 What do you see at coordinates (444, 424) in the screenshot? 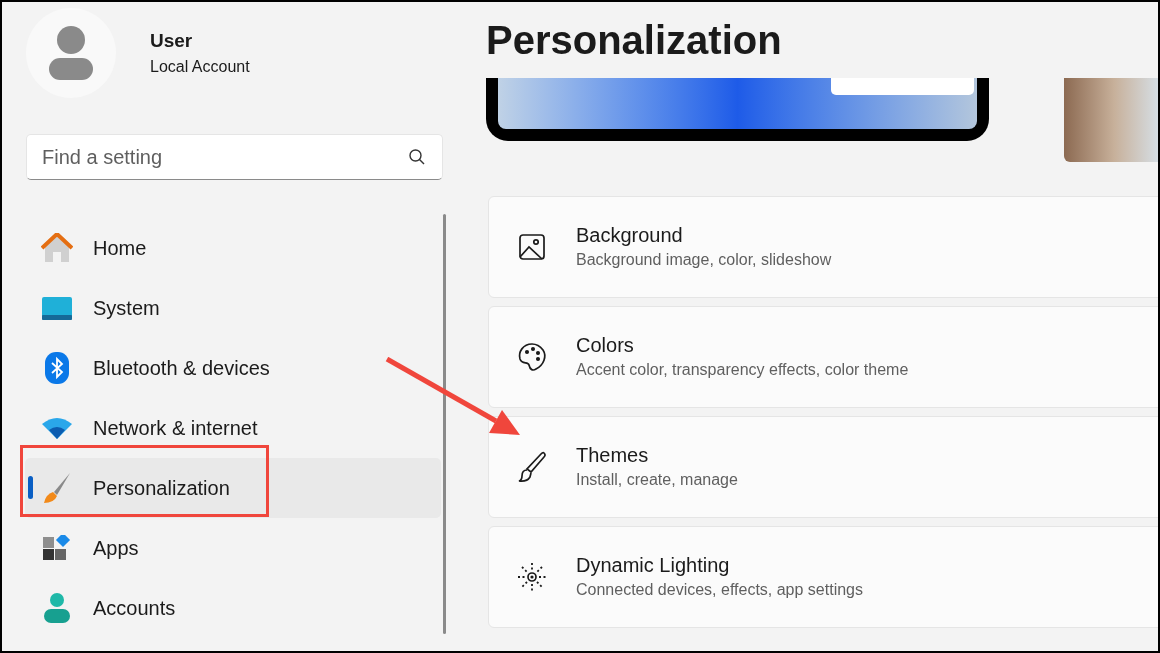
I see `scrollbar` at bounding box center [444, 424].